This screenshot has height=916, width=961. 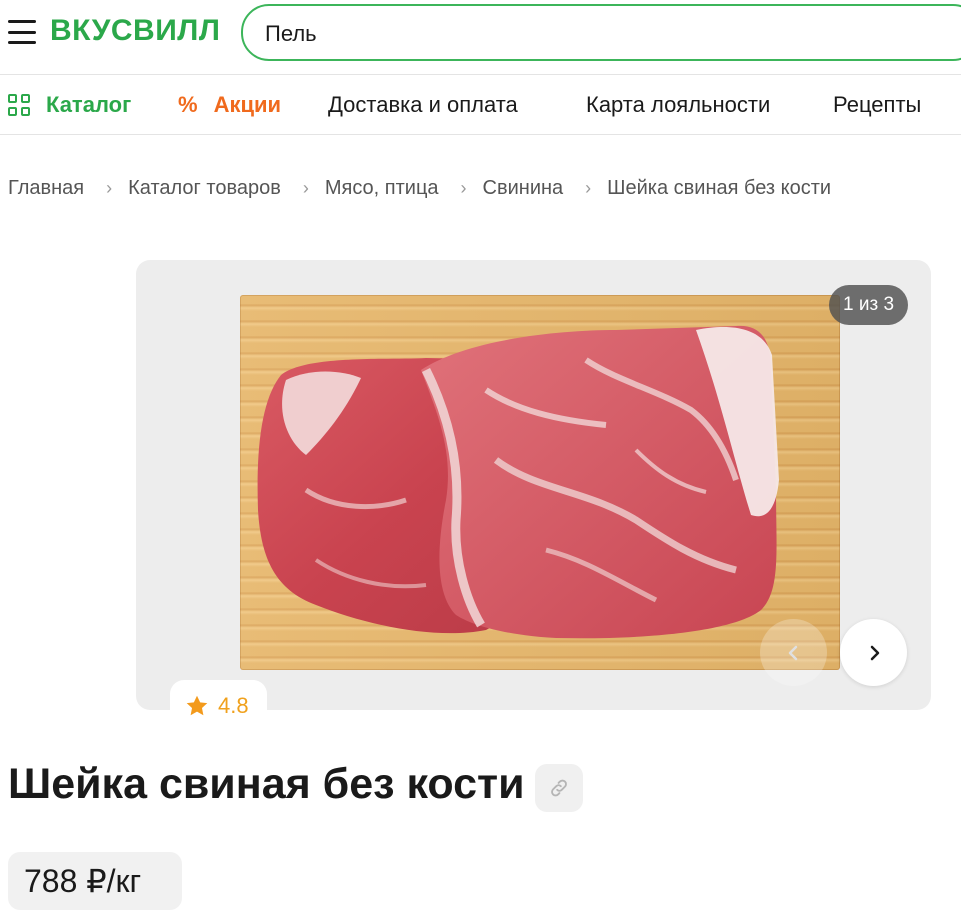 I want to click on chevron-right-icon, so click(x=874, y=652).